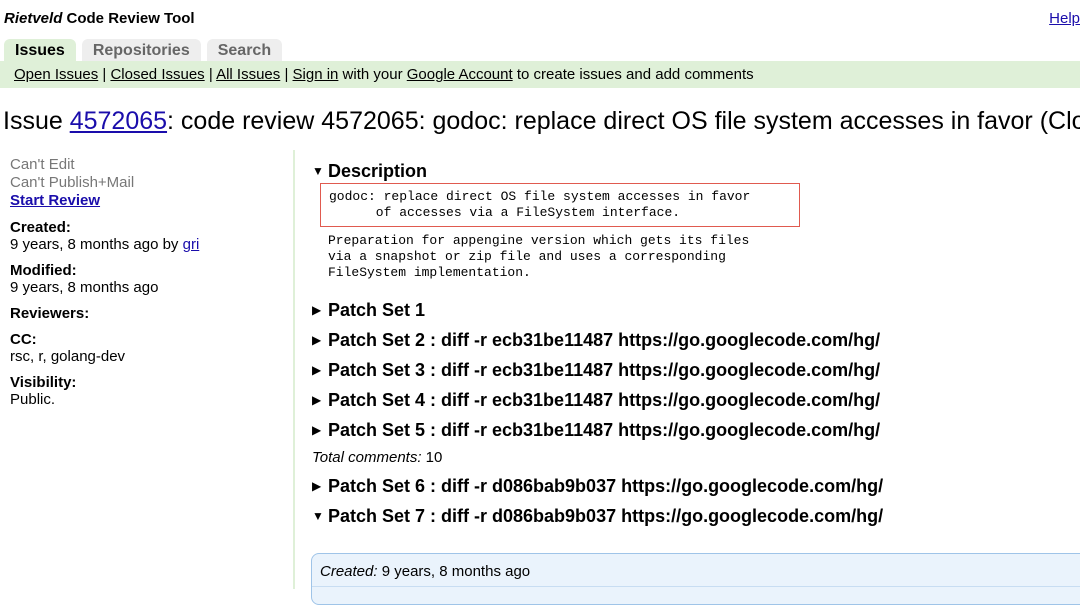 The image size is (1080, 605). I want to click on app-title: Rietveld Code Review Tool, so click(99, 18).